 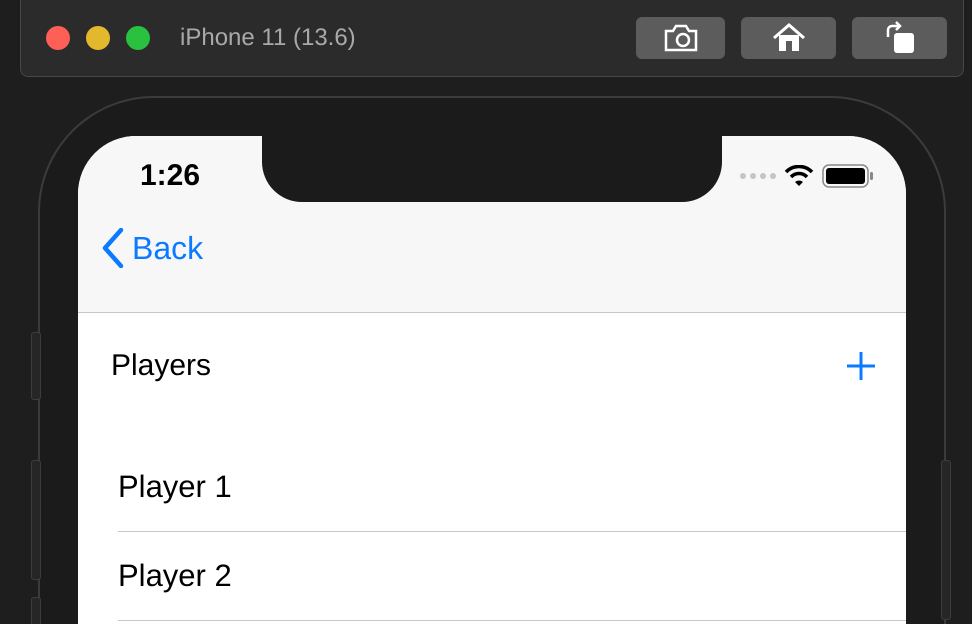 What do you see at coordinates (98, 38) in the screenshot?
I see `minimize-button` at bounding box center [98, 38].